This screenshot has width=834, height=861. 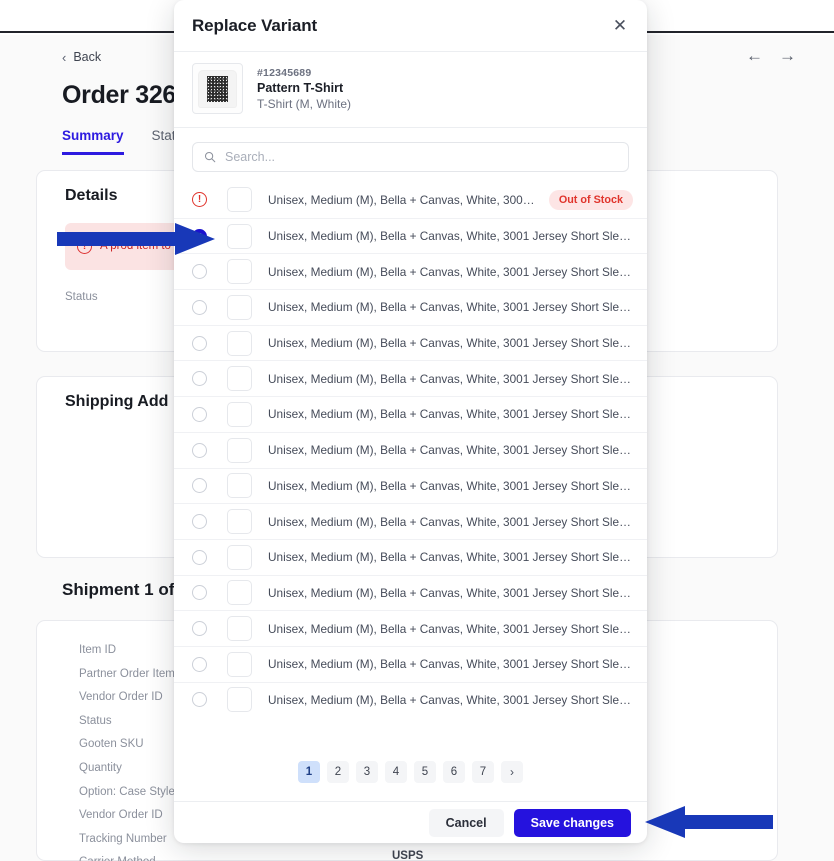 I want to click on callout-arrow-alert, so click(x=136, y=239).